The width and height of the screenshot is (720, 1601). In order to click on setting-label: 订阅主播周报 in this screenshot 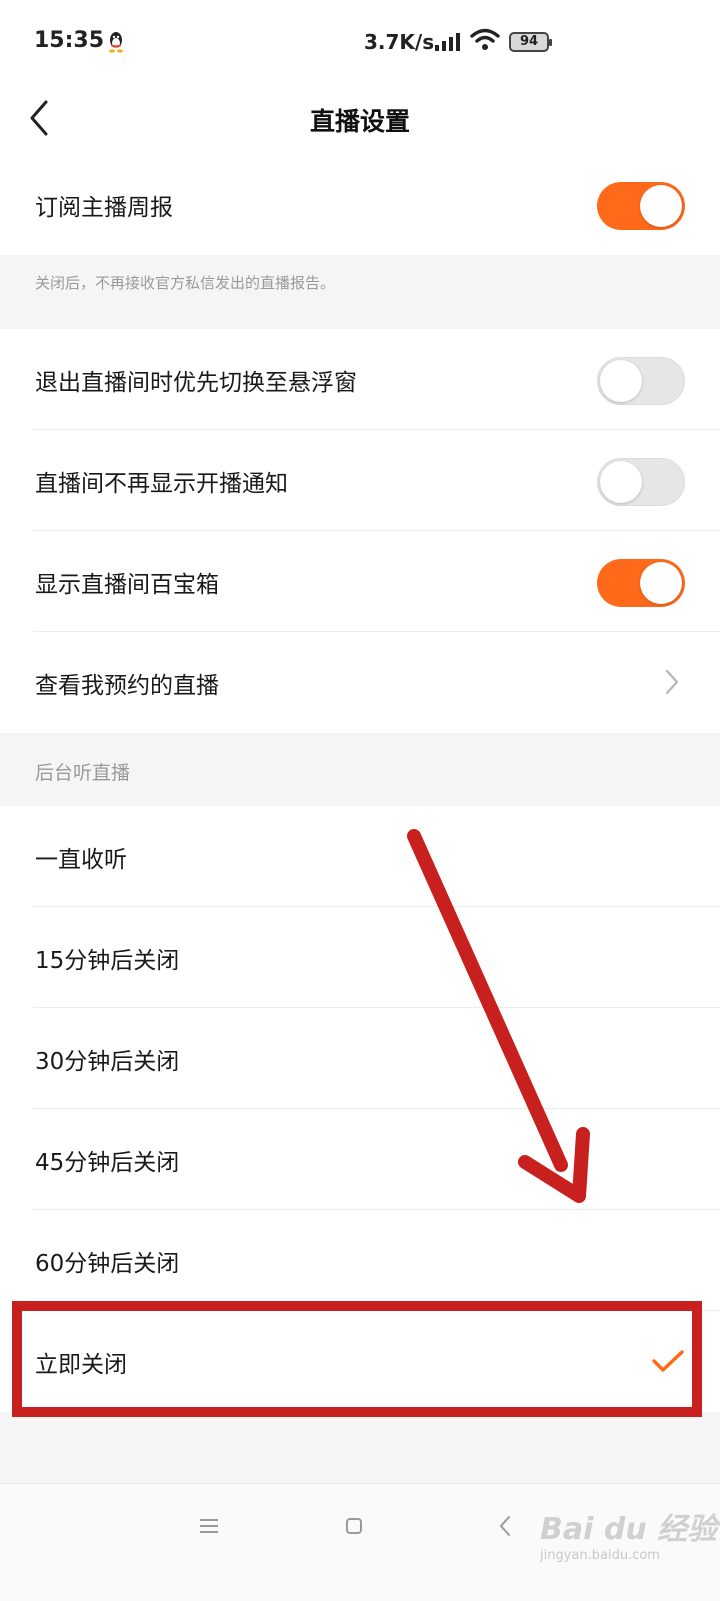, I will do `click(104, 208)`.